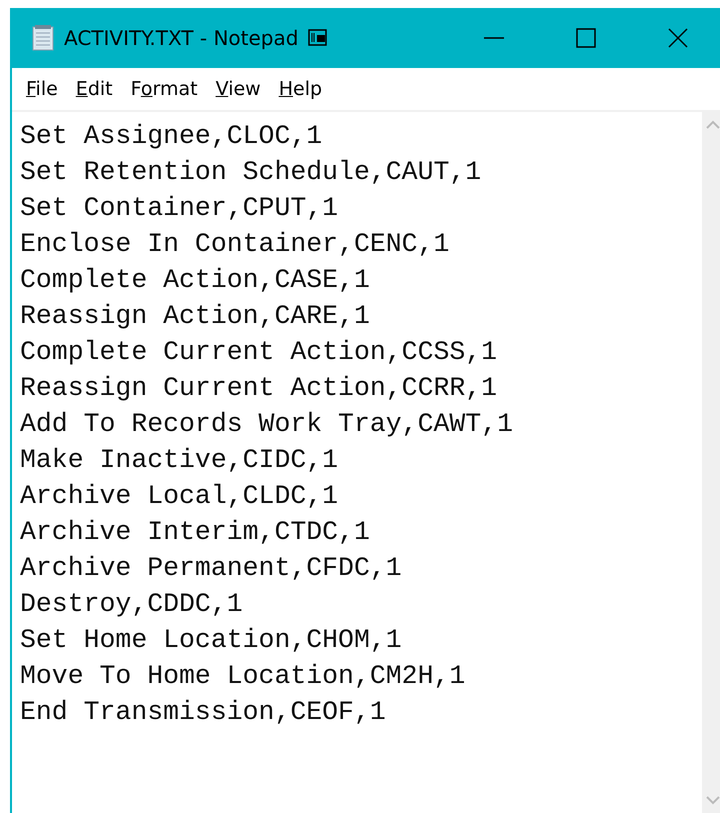 The height and width of the screenshot is (813, 720). I want to click on window-title: ACTIVITY.TXT - Notepad, so click(181, 38).